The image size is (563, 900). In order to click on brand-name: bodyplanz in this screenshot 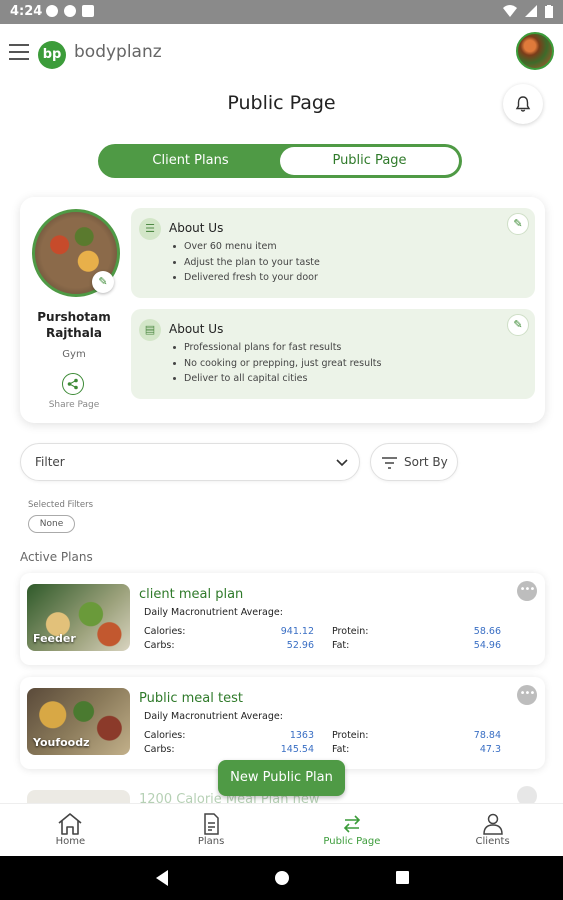, I will do `click(118, 52)`.